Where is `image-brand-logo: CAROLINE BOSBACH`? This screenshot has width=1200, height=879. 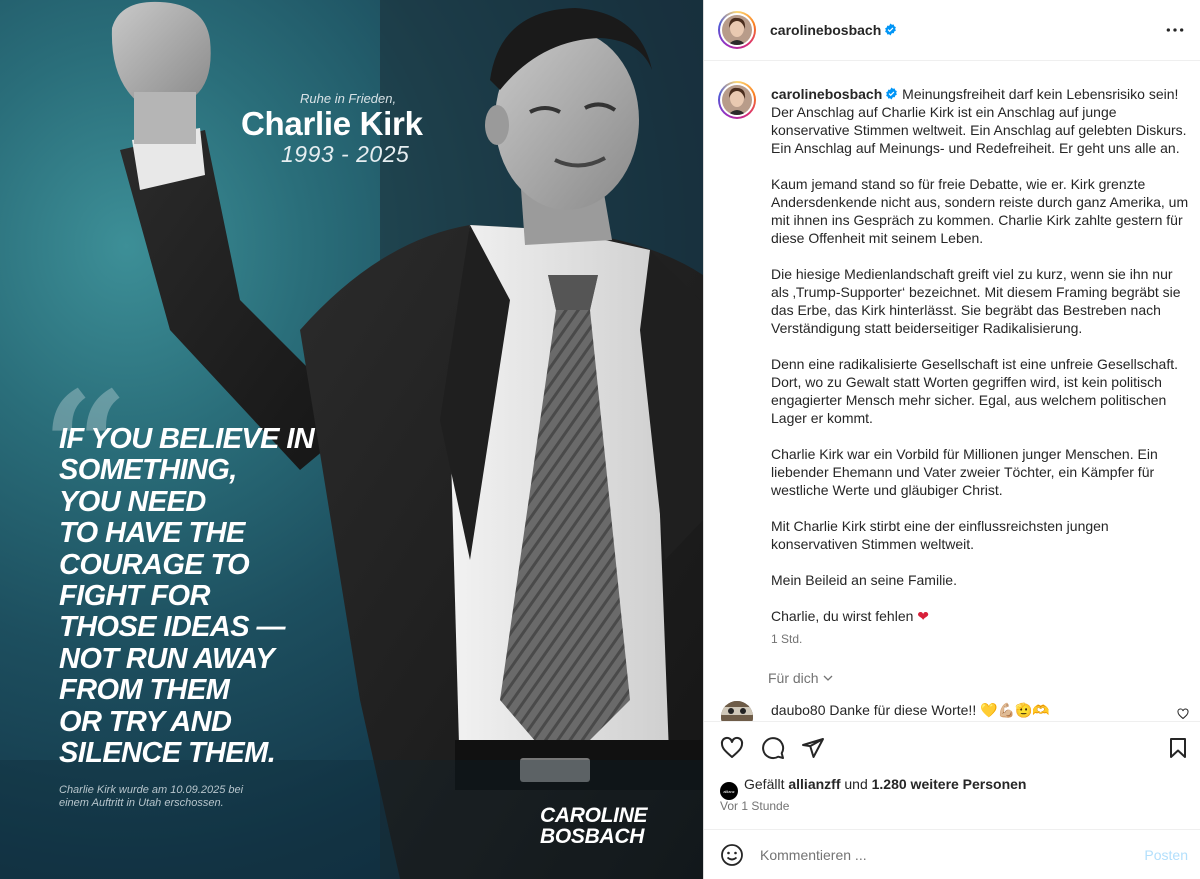 image-brand-logo: CAROLINE BOSBACH is located at coordinates (594, 826).